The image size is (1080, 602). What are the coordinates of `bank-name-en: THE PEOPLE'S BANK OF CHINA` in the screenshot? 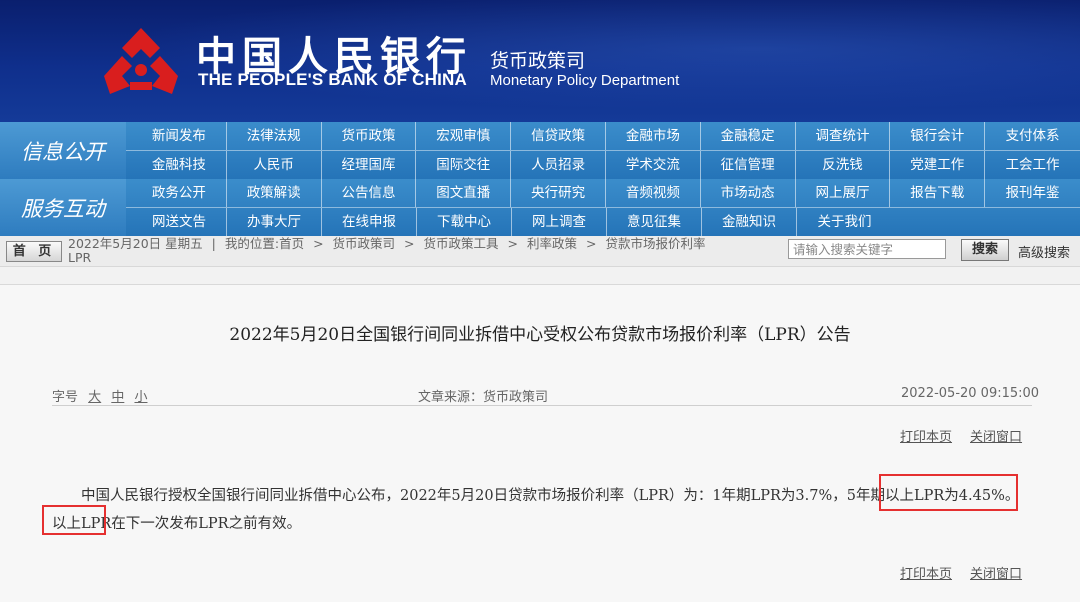 It's located at (332, 79).